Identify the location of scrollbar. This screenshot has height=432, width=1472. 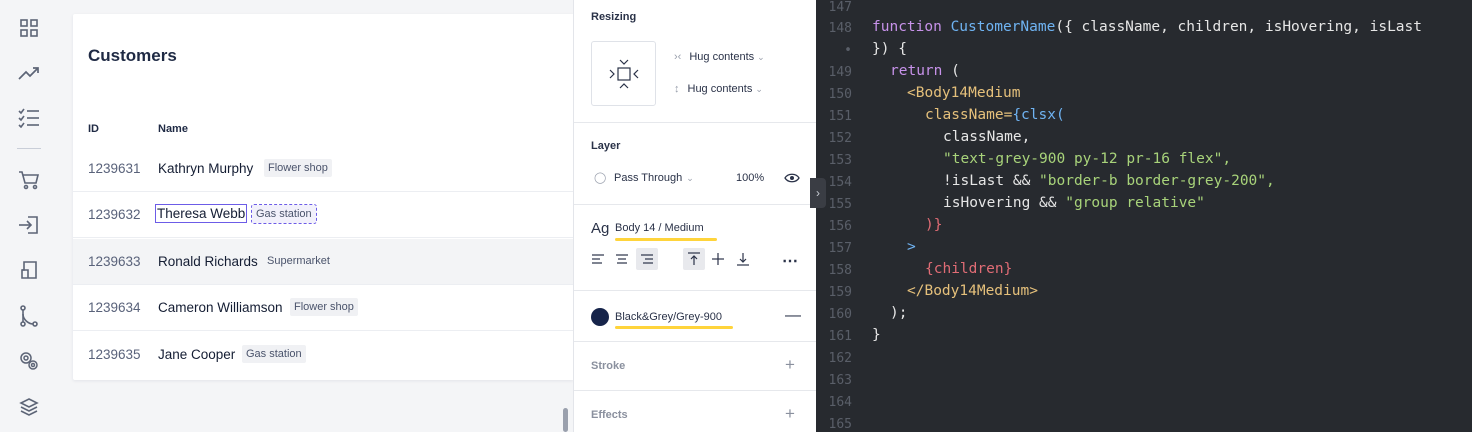
(565, 420).